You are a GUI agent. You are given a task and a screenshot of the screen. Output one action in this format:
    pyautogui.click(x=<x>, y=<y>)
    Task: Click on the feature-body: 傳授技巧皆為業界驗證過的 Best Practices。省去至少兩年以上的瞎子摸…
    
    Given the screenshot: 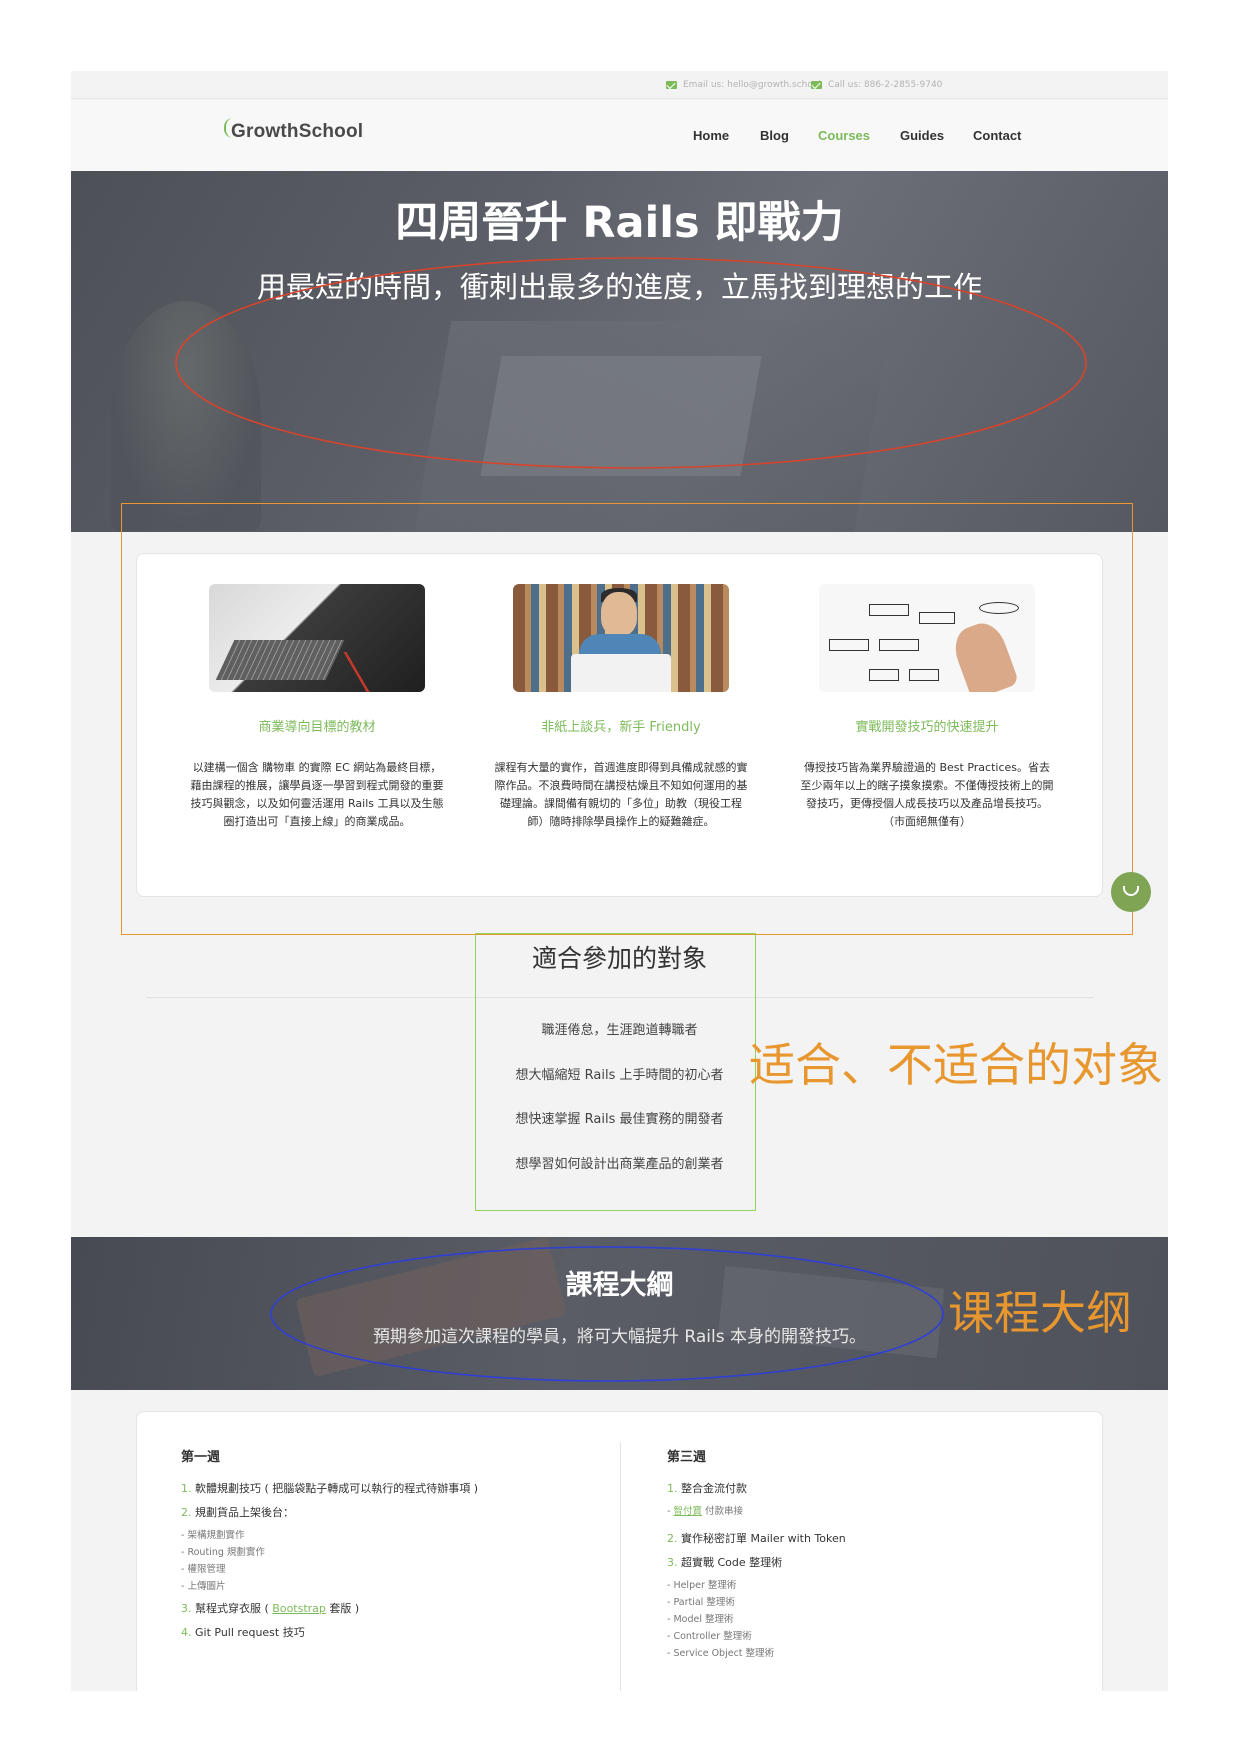 What is the action you would take?
    pyautogui.click(x=927, y=794)
    